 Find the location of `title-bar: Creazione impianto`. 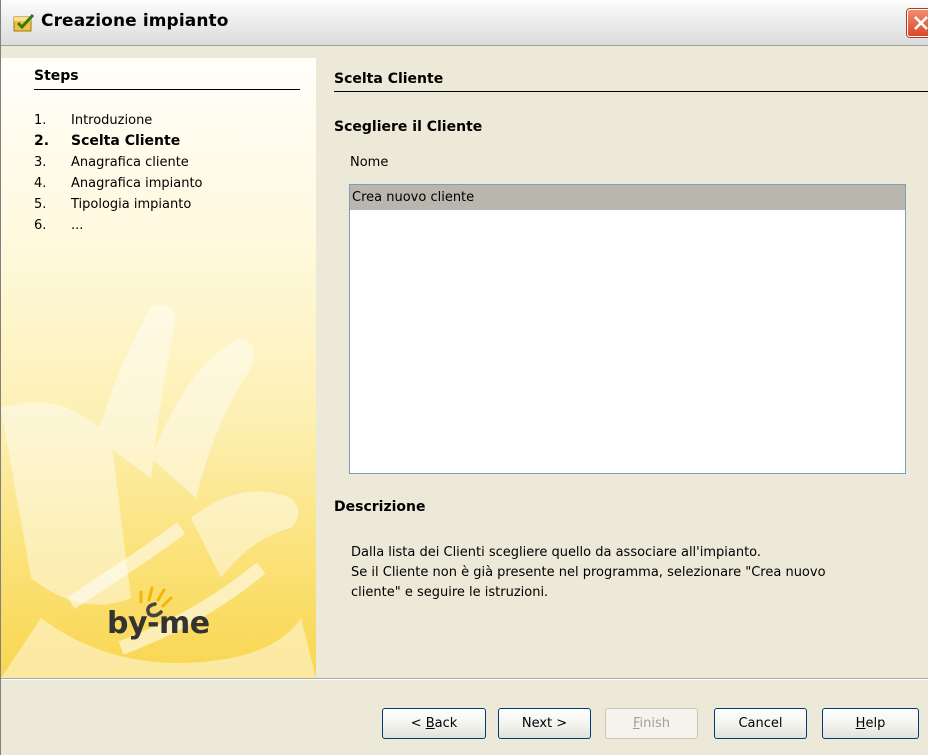

title-bar: Creazione impianto is located at coordinates (464, 23).